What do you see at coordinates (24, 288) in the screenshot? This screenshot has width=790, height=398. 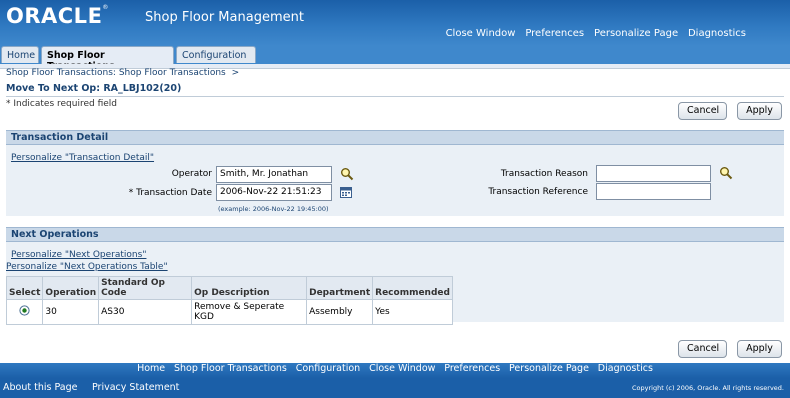 I see `col-select: Select` at bounding box center [24, 288].